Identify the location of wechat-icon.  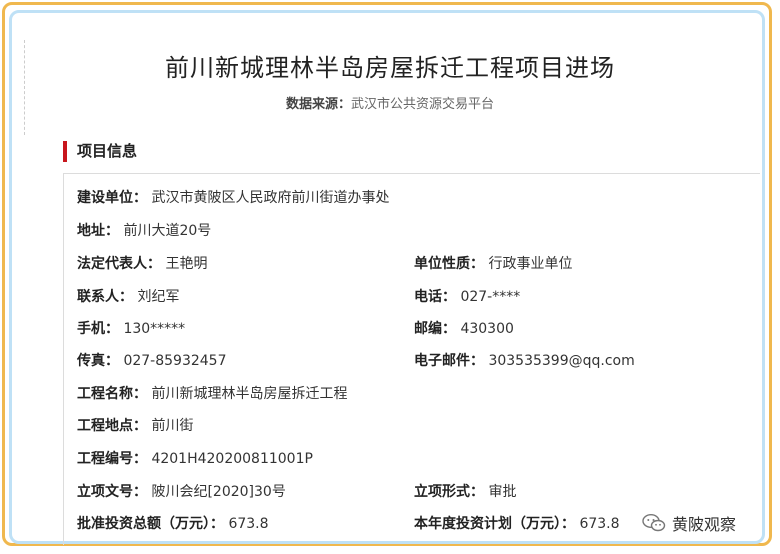
(654, 523).